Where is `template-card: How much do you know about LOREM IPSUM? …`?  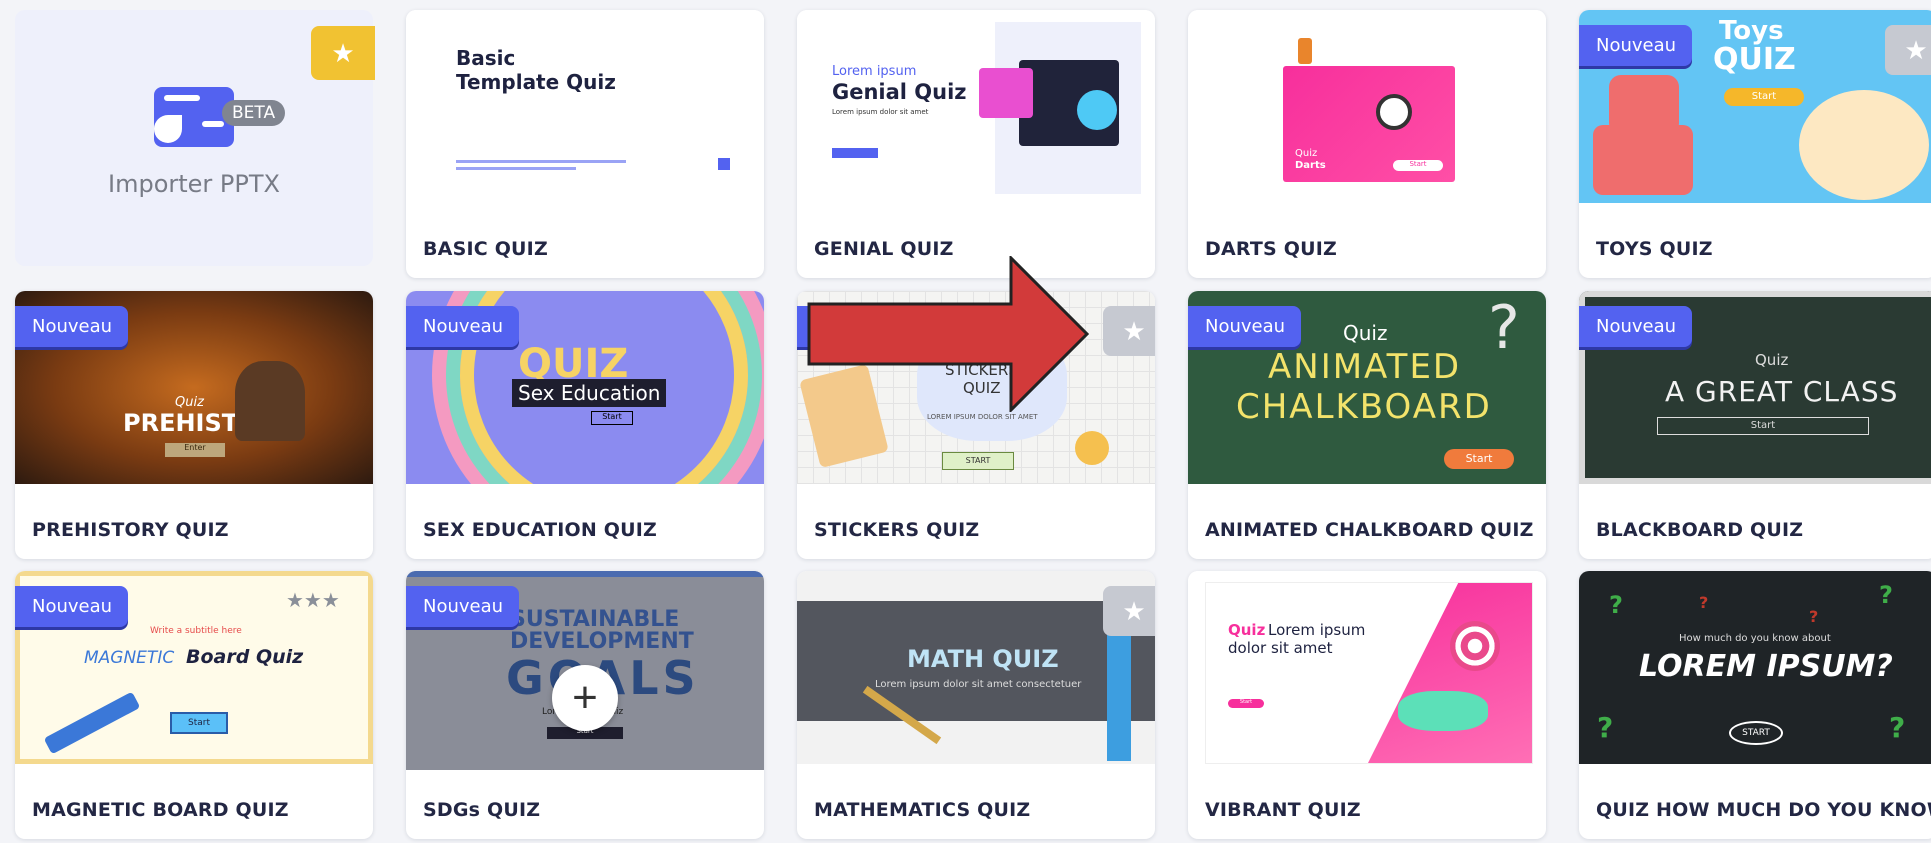
template-card: How much do you know about LOREM IPSUM? … is located at coordinates (1755, 705).